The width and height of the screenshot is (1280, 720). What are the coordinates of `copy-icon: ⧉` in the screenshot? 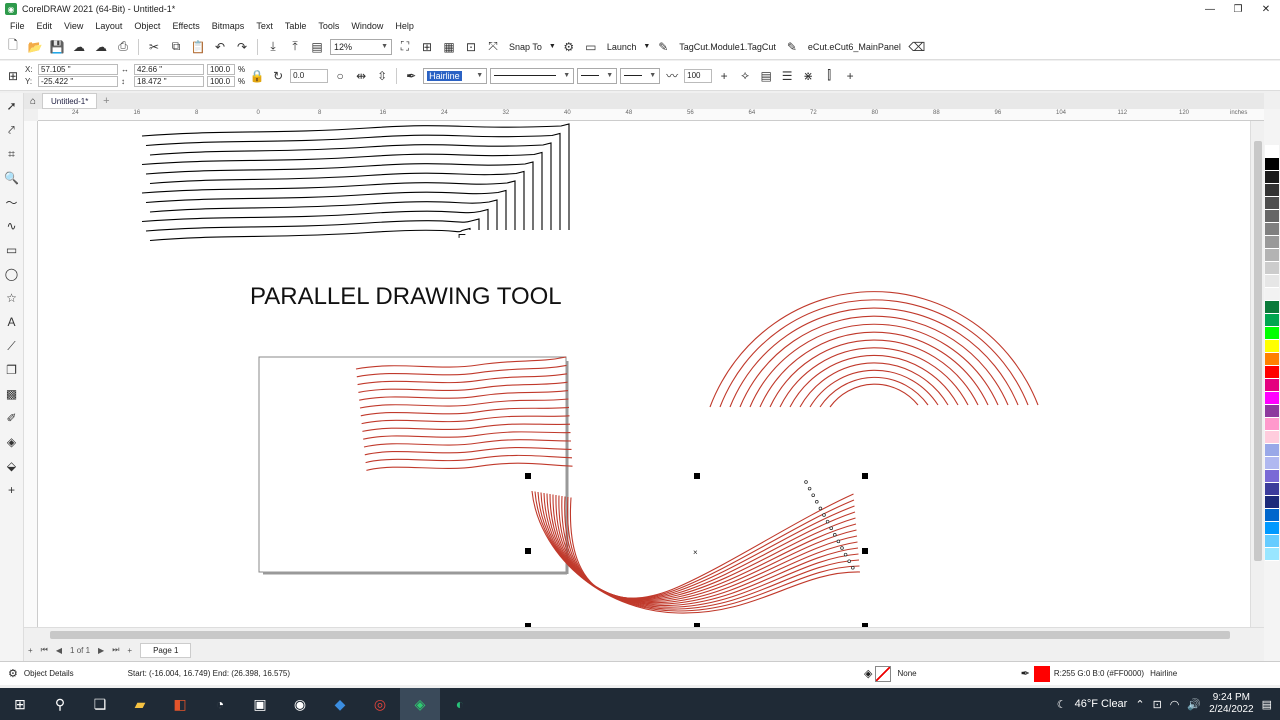 It's located at (176, 47).